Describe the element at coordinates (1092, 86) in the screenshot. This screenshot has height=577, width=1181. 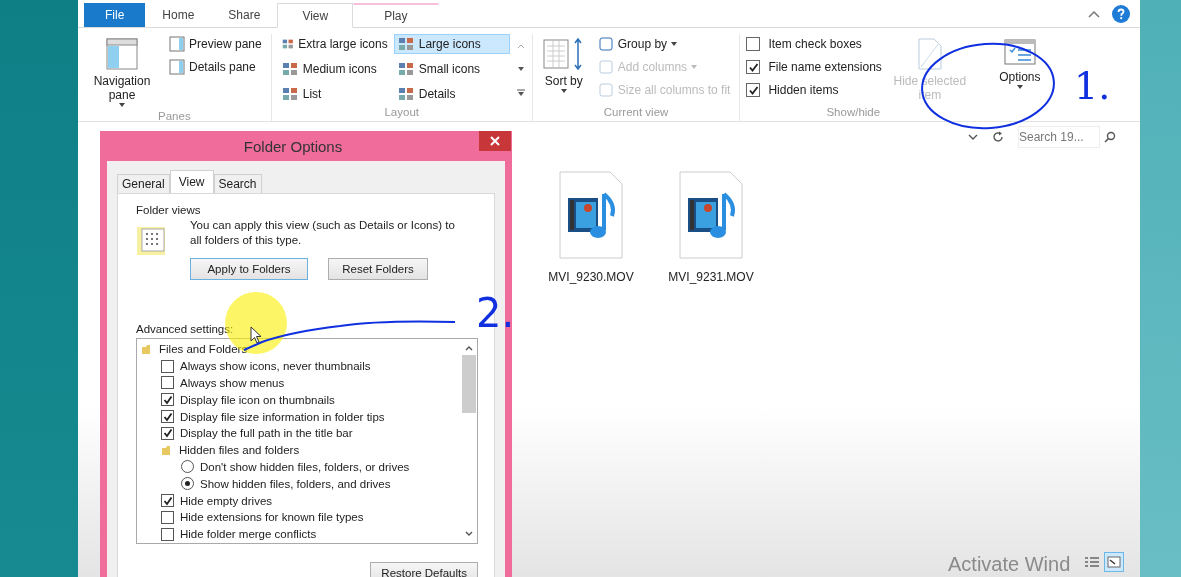
I see `annotation-number: 1.` at that location.